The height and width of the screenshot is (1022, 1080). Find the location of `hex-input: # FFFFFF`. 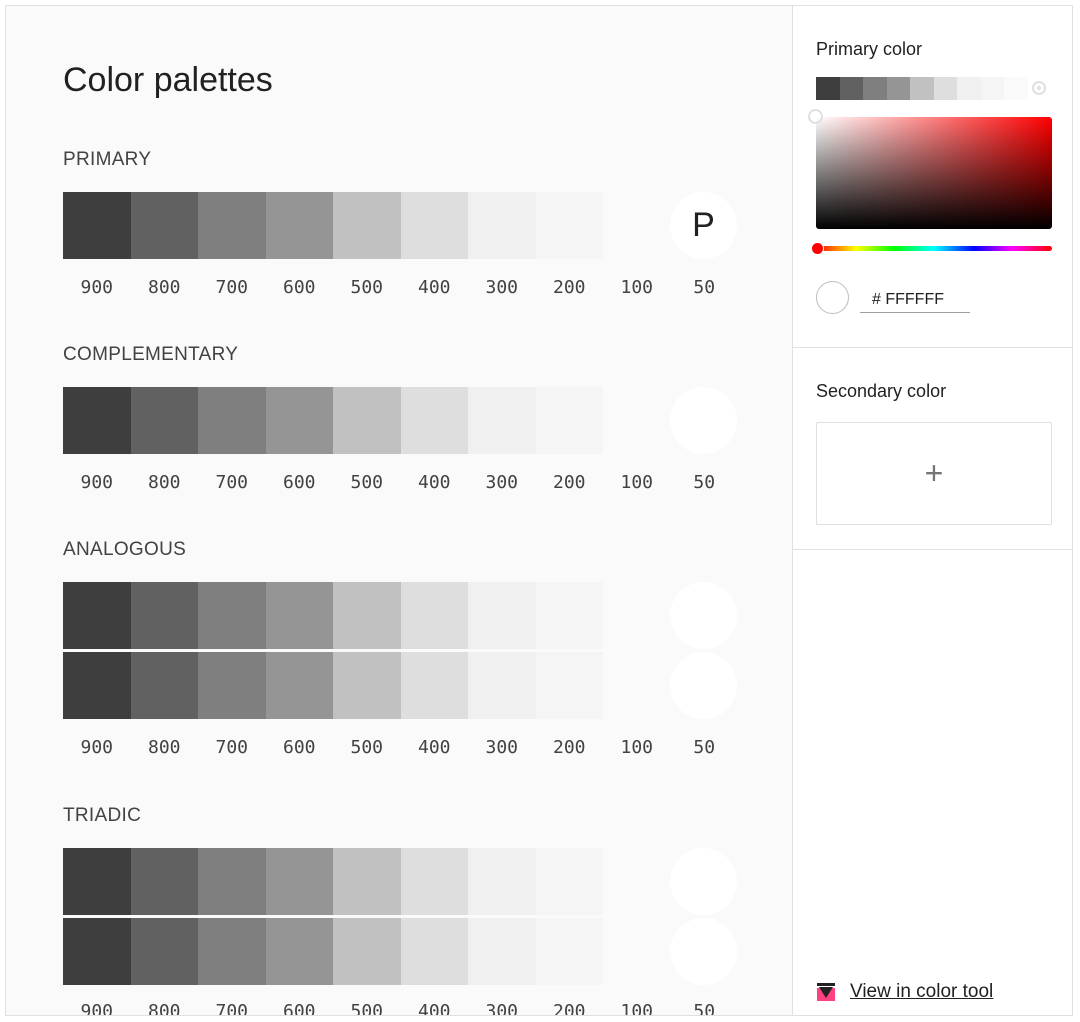

hex-input: # FFFFFF is located at coordinates (915, 300).